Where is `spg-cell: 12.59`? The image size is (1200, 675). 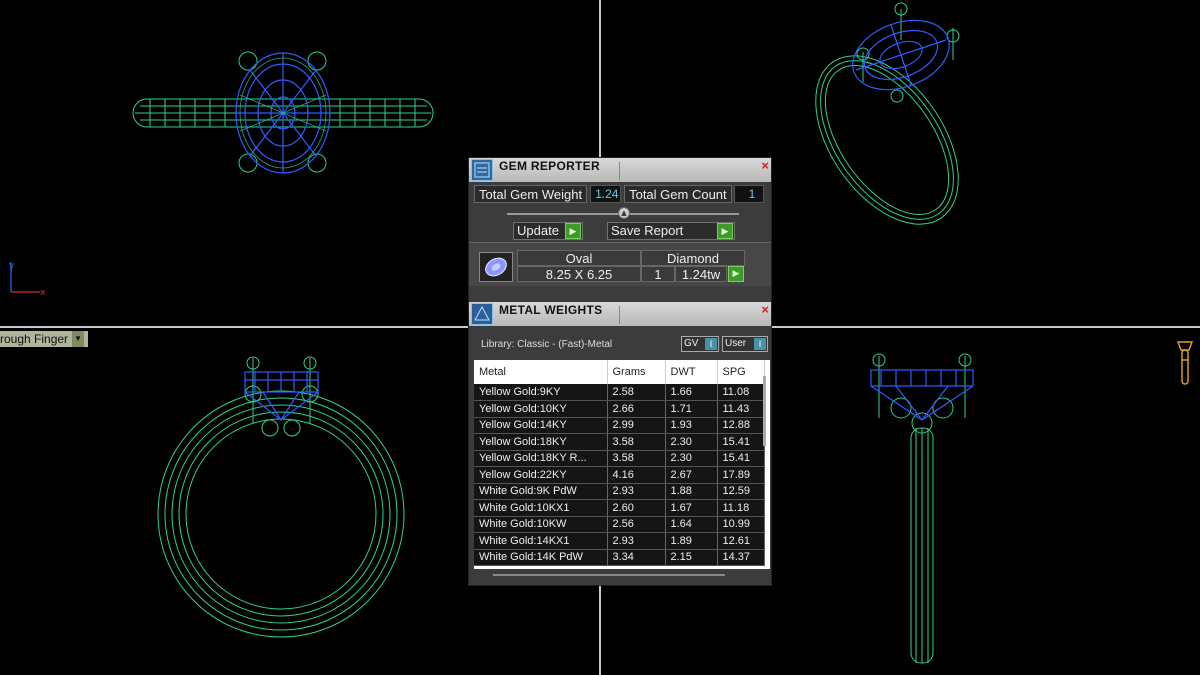
spg-cell: 12.59 is located at coordinates (741, 491).